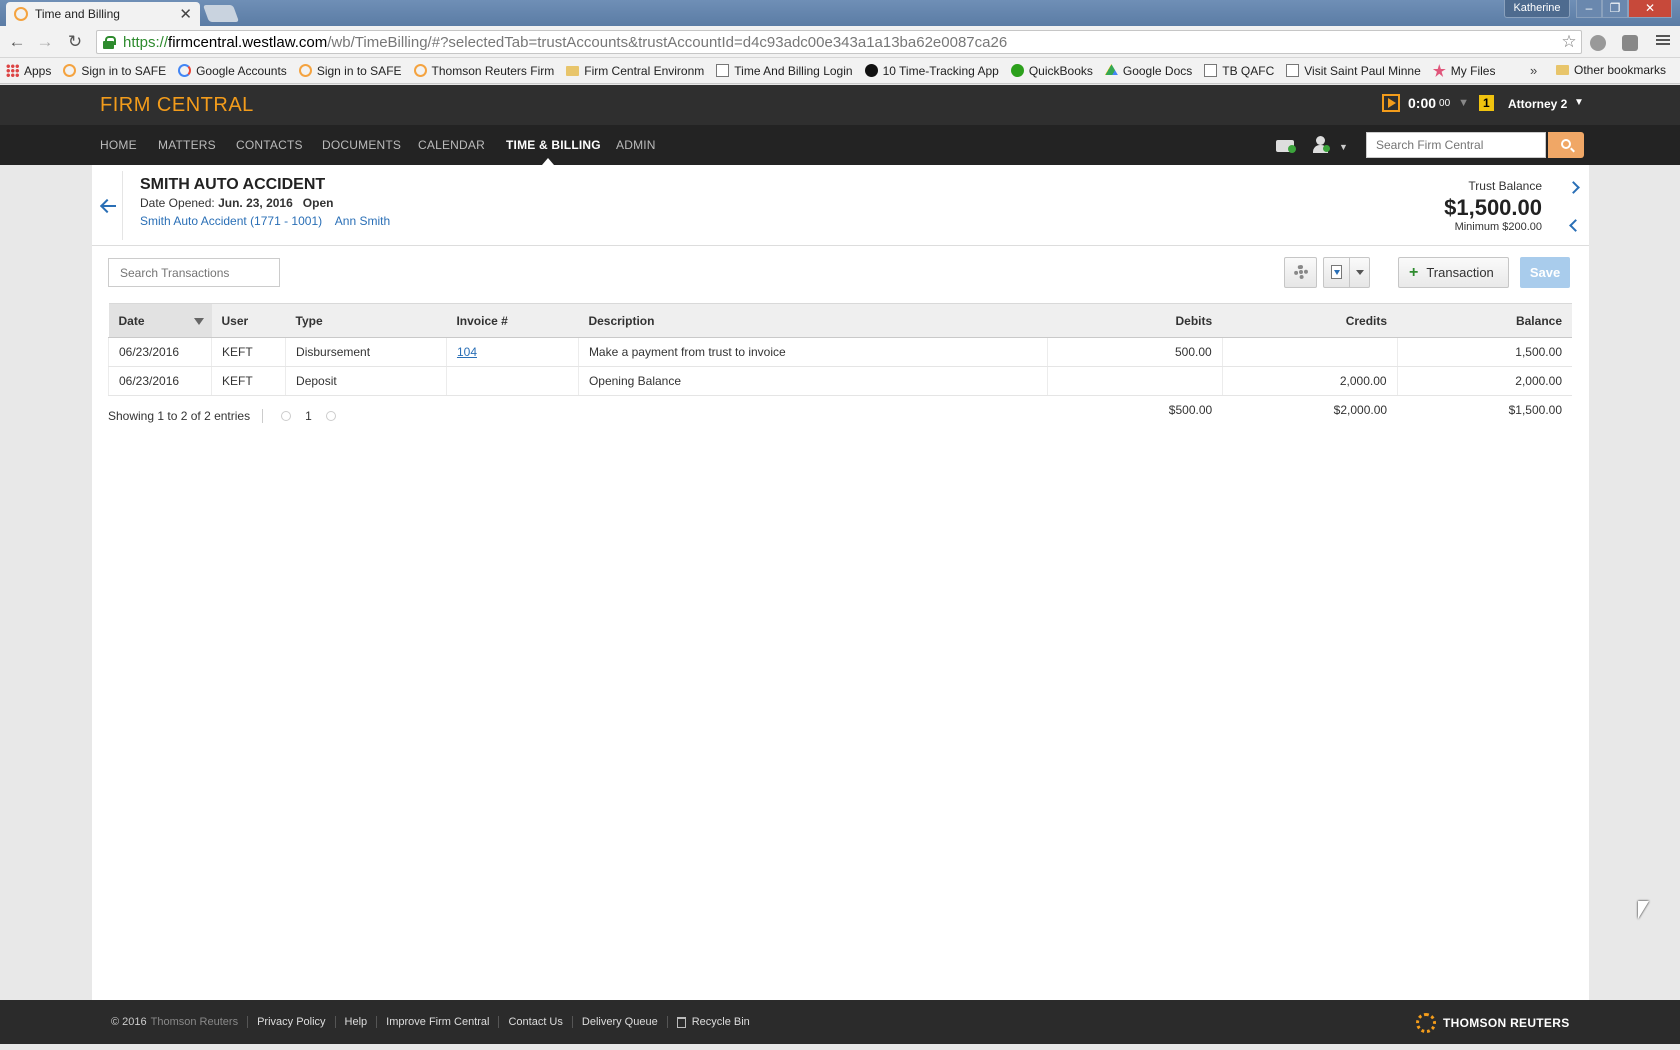 The width and height of the screenshot is (1680, 1050). What do you see at coordinates (1506, 1023) in the screenshot?
I see `brand-name: THOMSON REUTERS` at bounding box center [1506, 1023].